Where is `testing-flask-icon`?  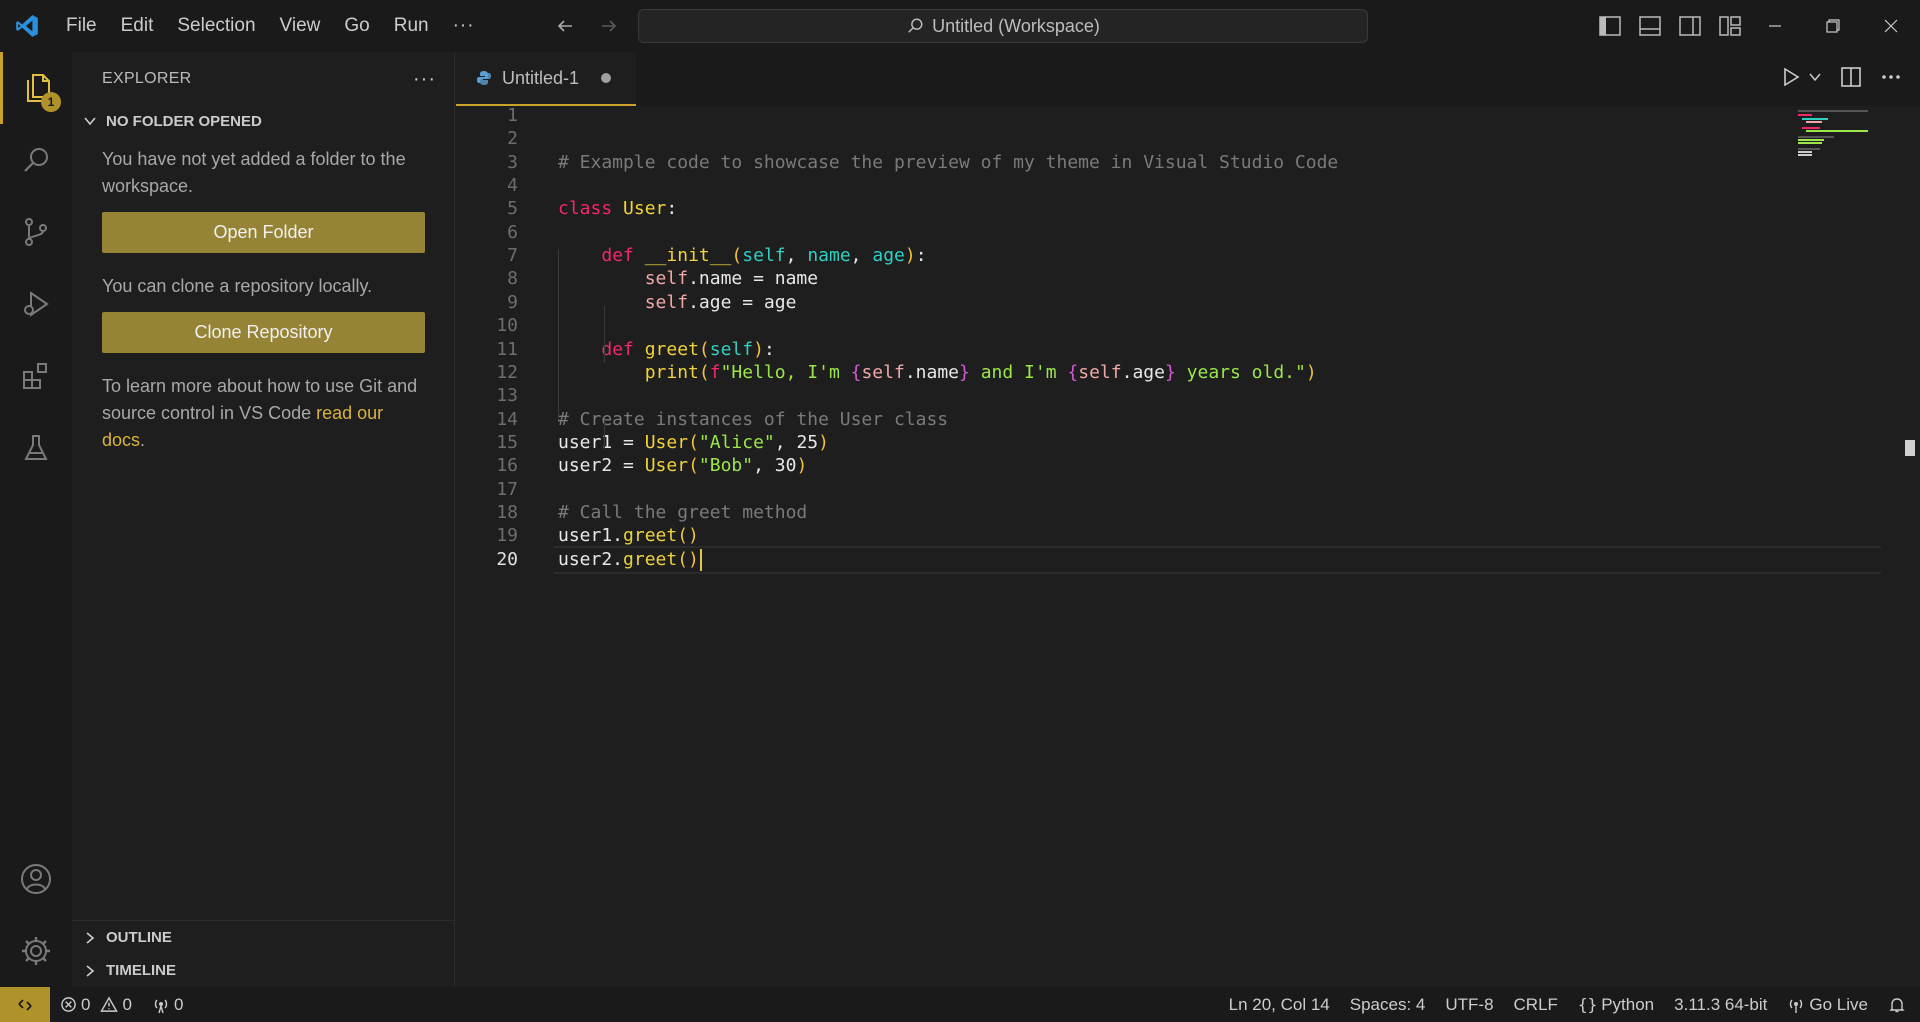
testing-flask-icon is located at coordinates (36, 448).